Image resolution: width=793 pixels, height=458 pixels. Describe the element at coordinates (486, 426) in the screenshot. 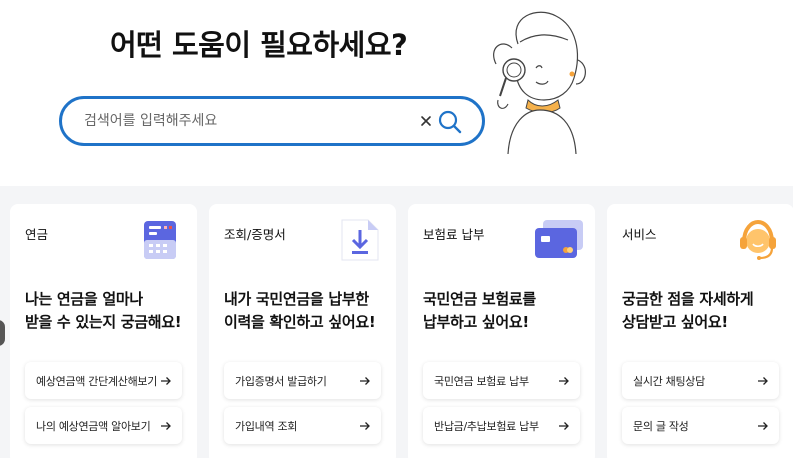

I see `link-label: 반납금/추납보험료 납부` at that location.